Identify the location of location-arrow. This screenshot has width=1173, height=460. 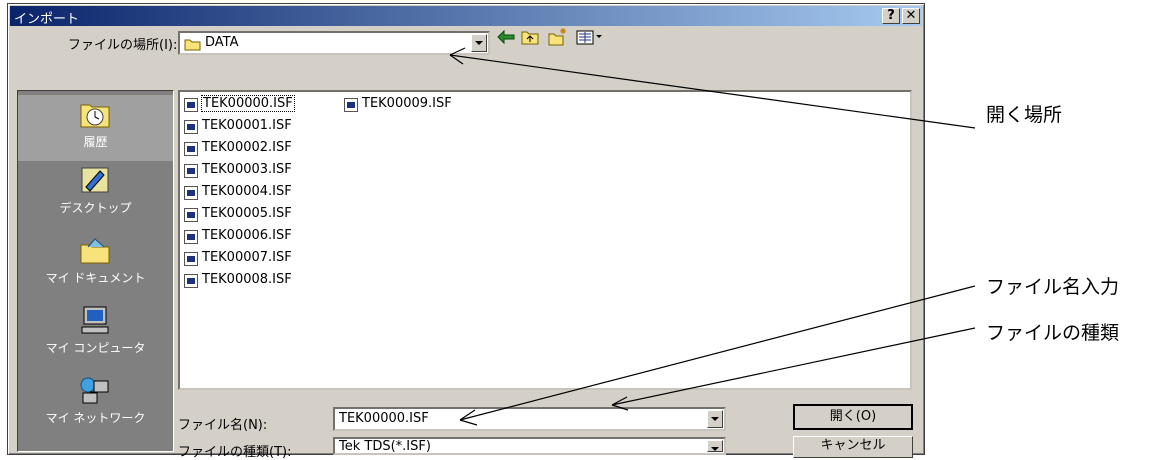
(712, 91).